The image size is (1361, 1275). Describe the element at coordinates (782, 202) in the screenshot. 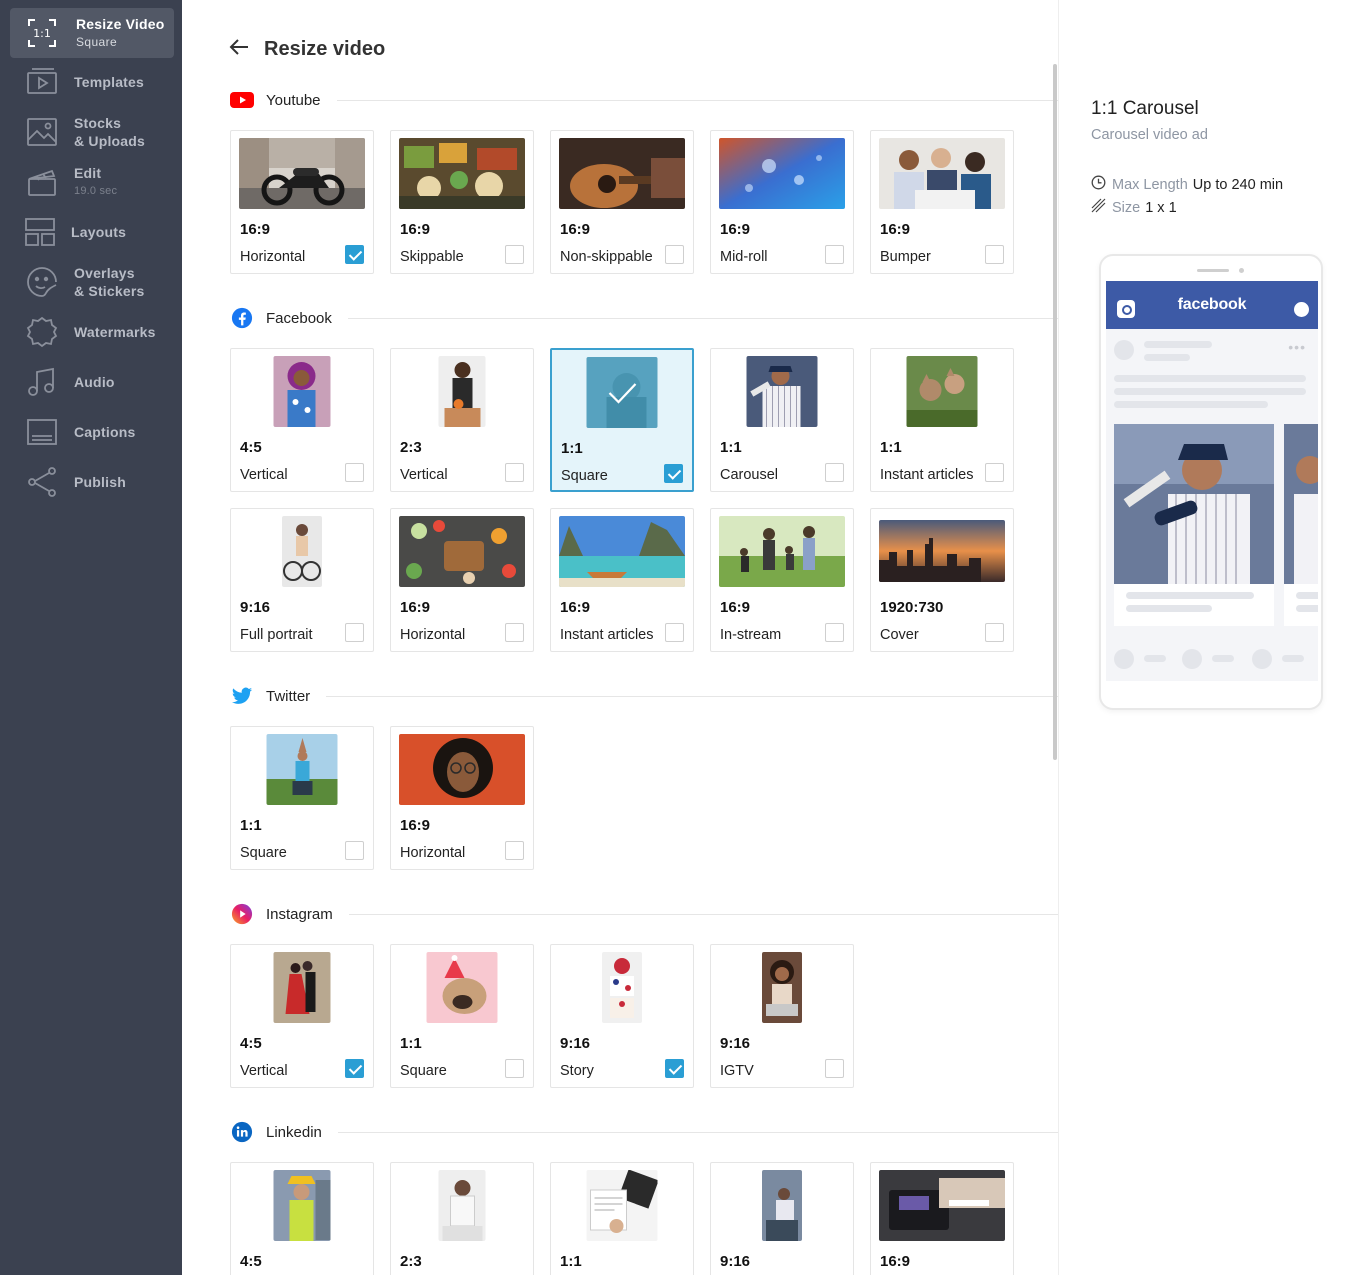

I see `format-card-youtube-mid-roll: 16:9 Mid-roll` at that location.